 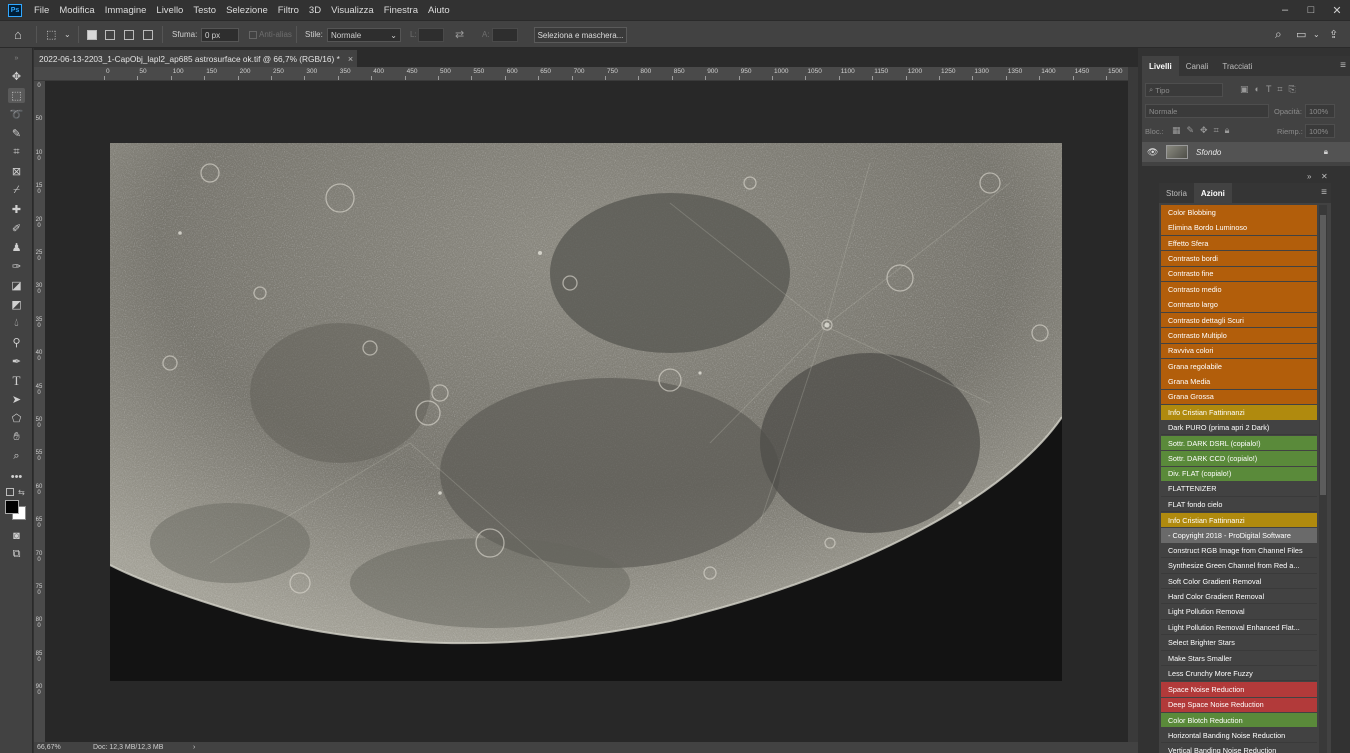 What do you see at coordinates (253, 35) in the screenshot?
I see `antialias-checkbox` at bounding box center [253, 35].